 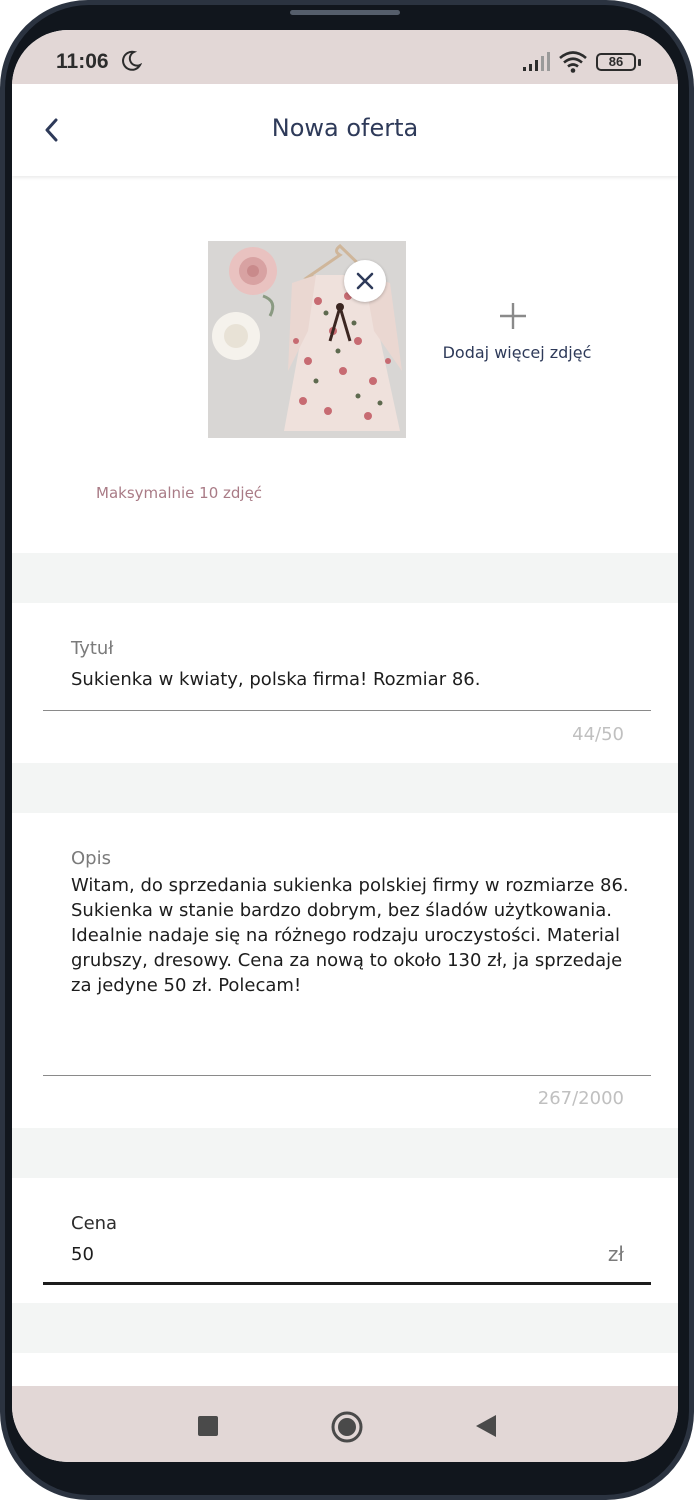 I want to click on next-section-top, so click(x=345, y=1369).